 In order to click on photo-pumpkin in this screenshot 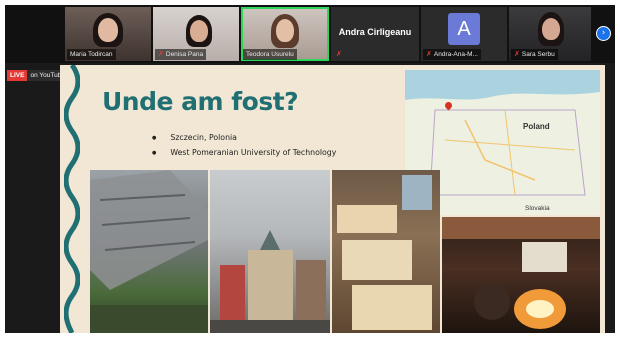, I will do `click(521, 275)`.